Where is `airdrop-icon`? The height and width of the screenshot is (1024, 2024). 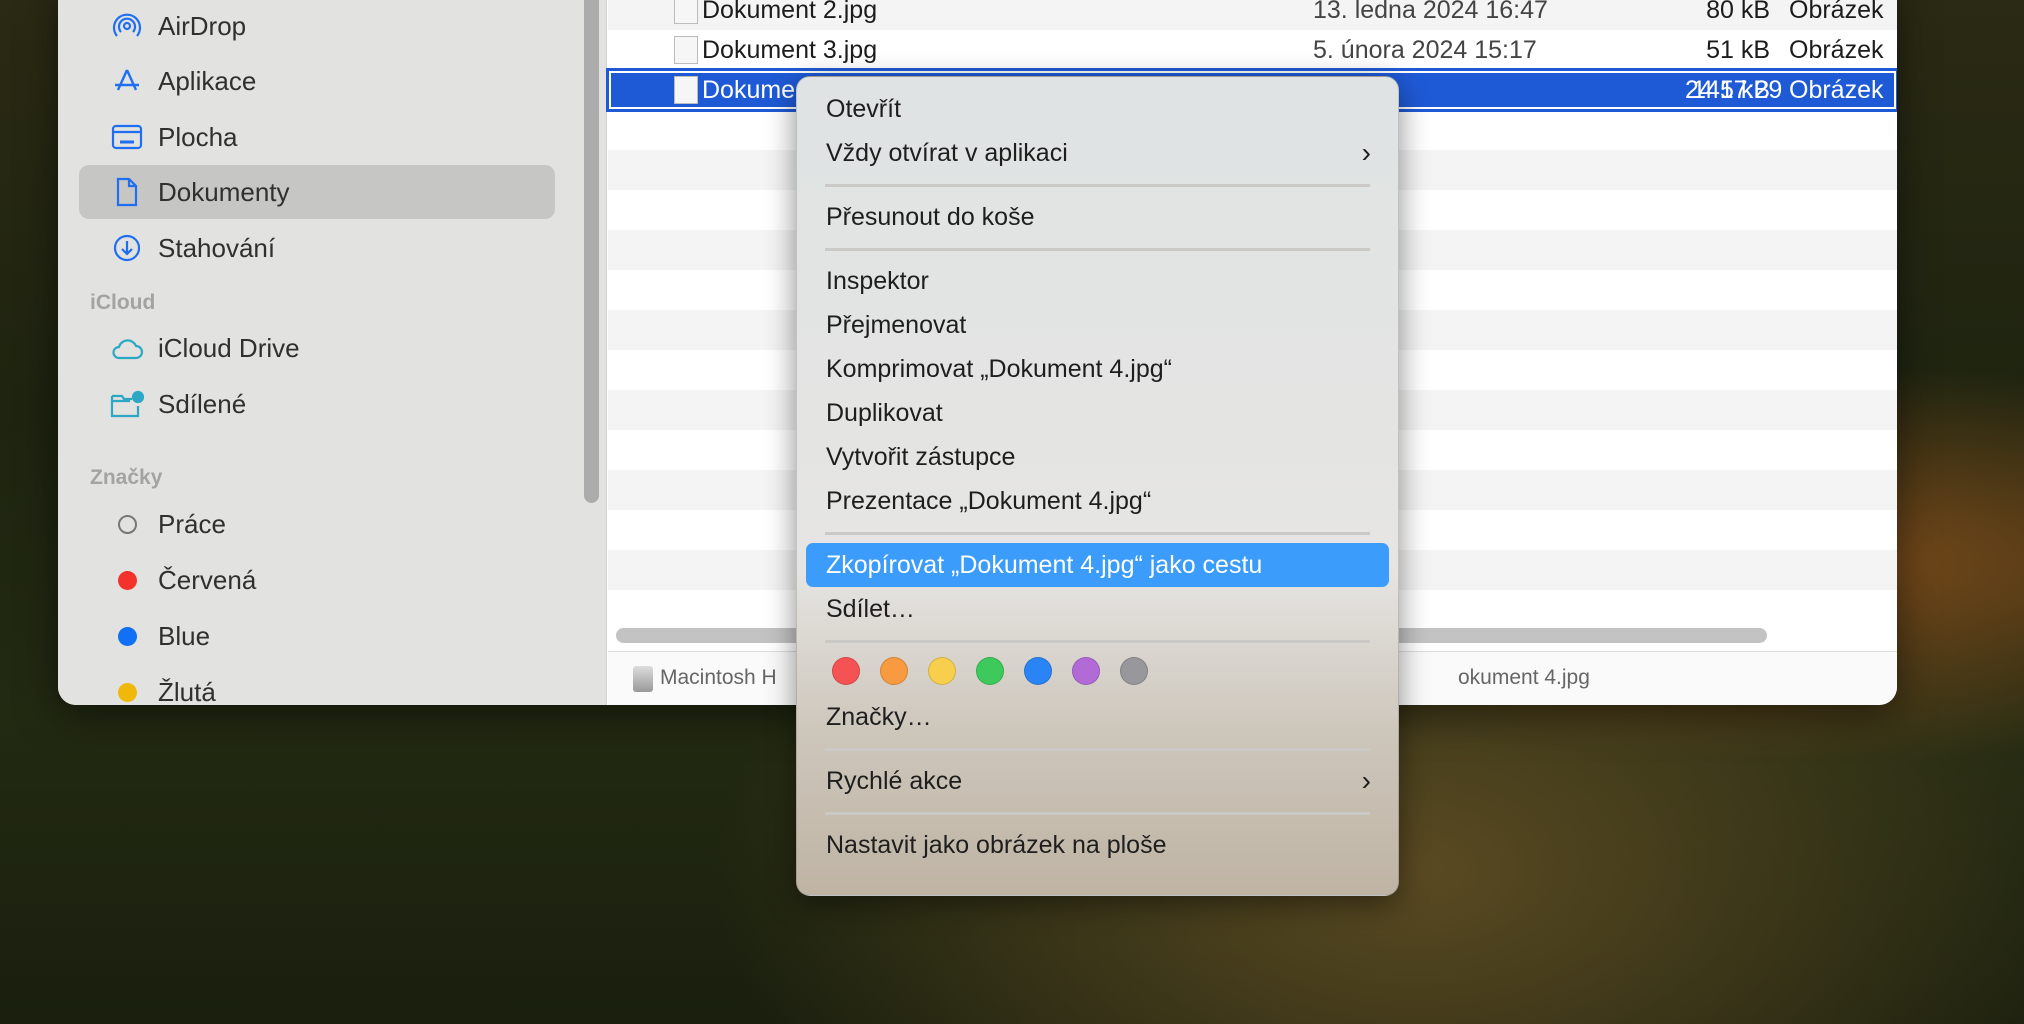
airdrop-icon is located at coordinates (127, 26).